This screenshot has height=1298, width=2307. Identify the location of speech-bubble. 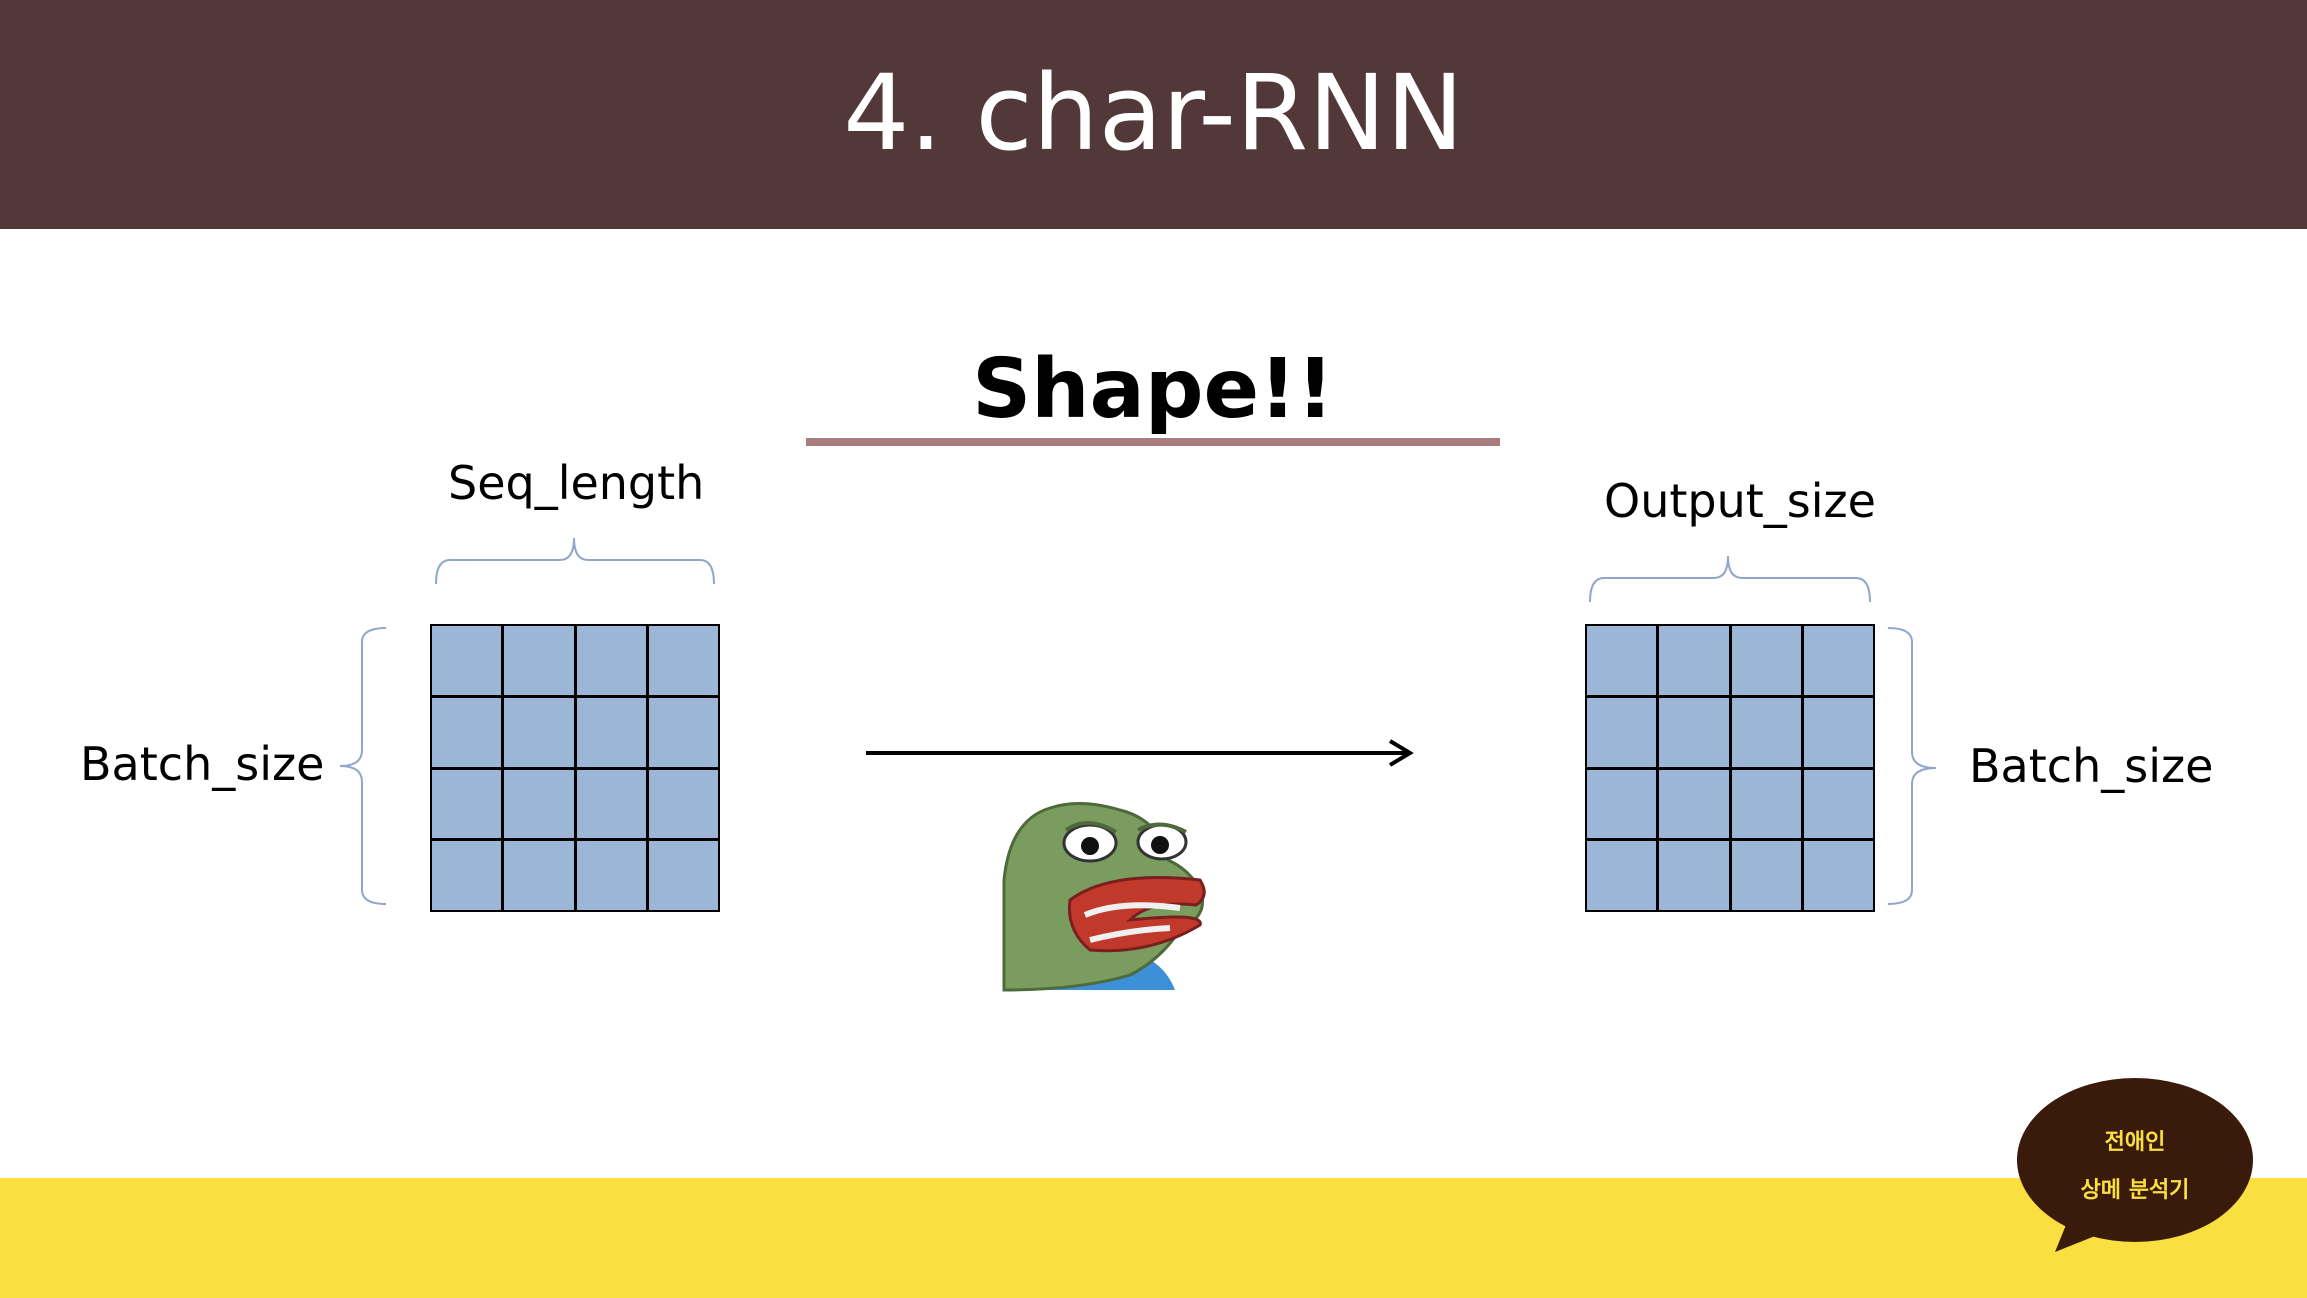
(2135, 1165).